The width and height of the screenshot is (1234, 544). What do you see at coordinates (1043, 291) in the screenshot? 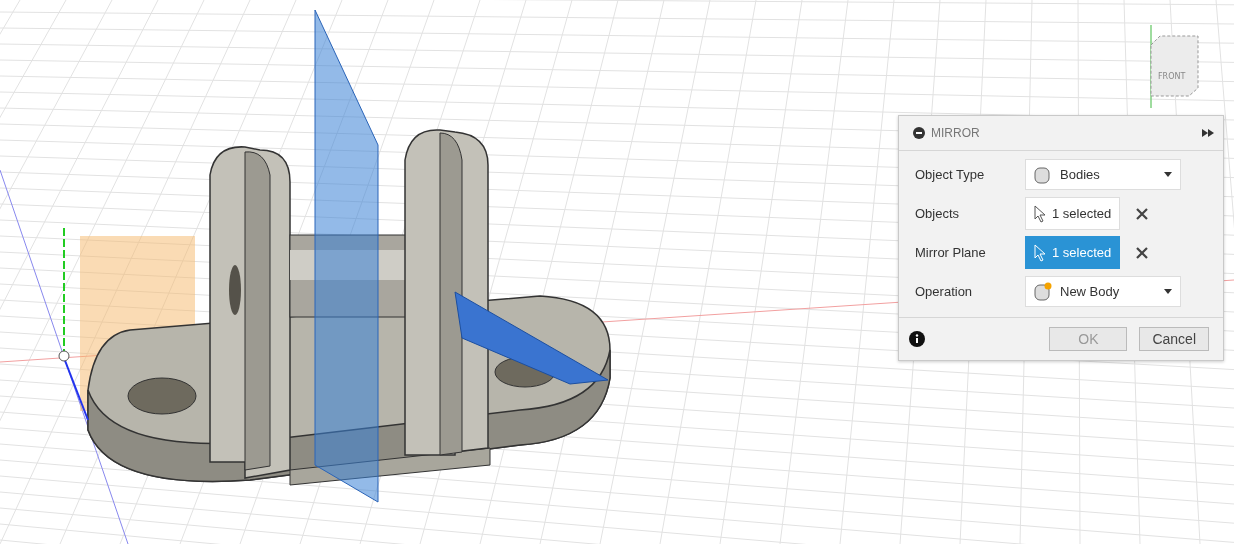
I see `new-body-icon` at bounding box center [1043, 291].